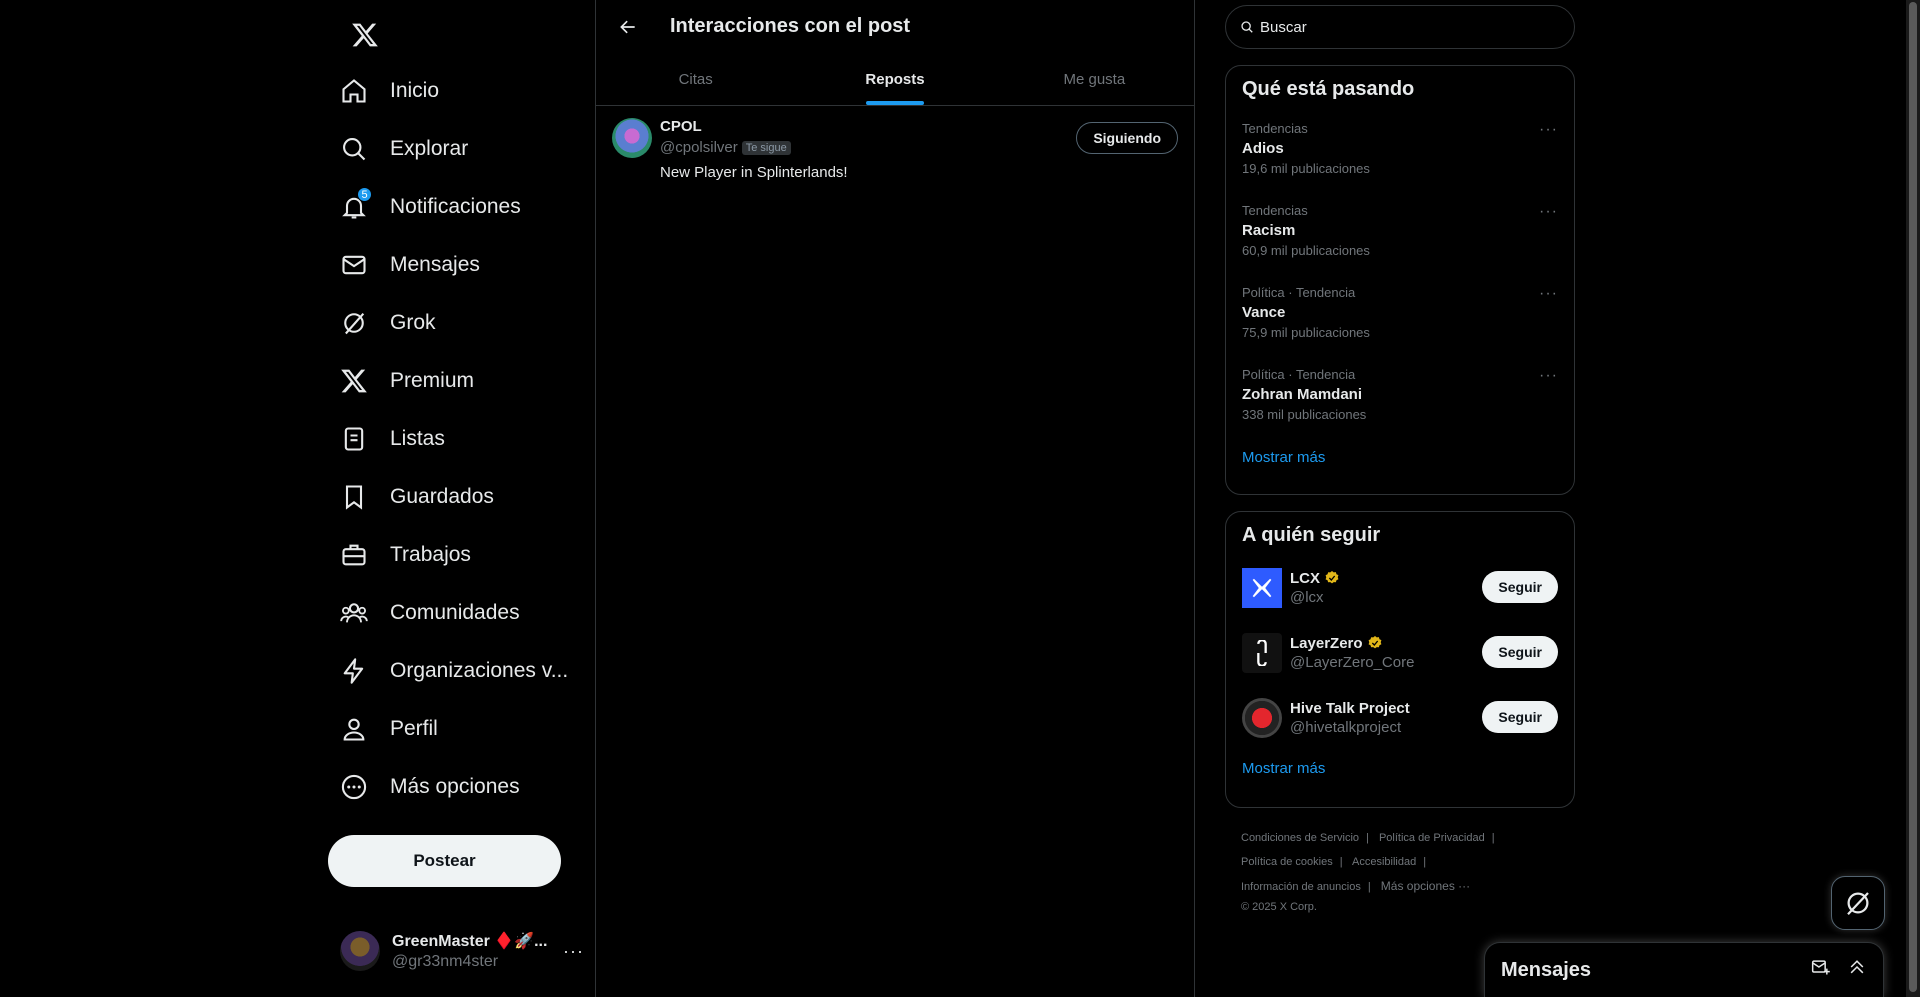  What do you see at coordinates (354, 787) in the screenshot?
I see `more-circle-icon` at bounding box center [354, 787].